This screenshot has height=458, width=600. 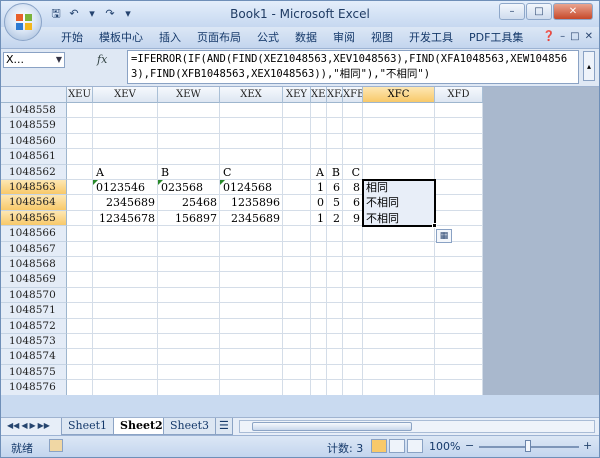 What do you see at coordinates (56, 445) in the screenshot?
I see `macro-record-icon` at bounding box center [56, 445].